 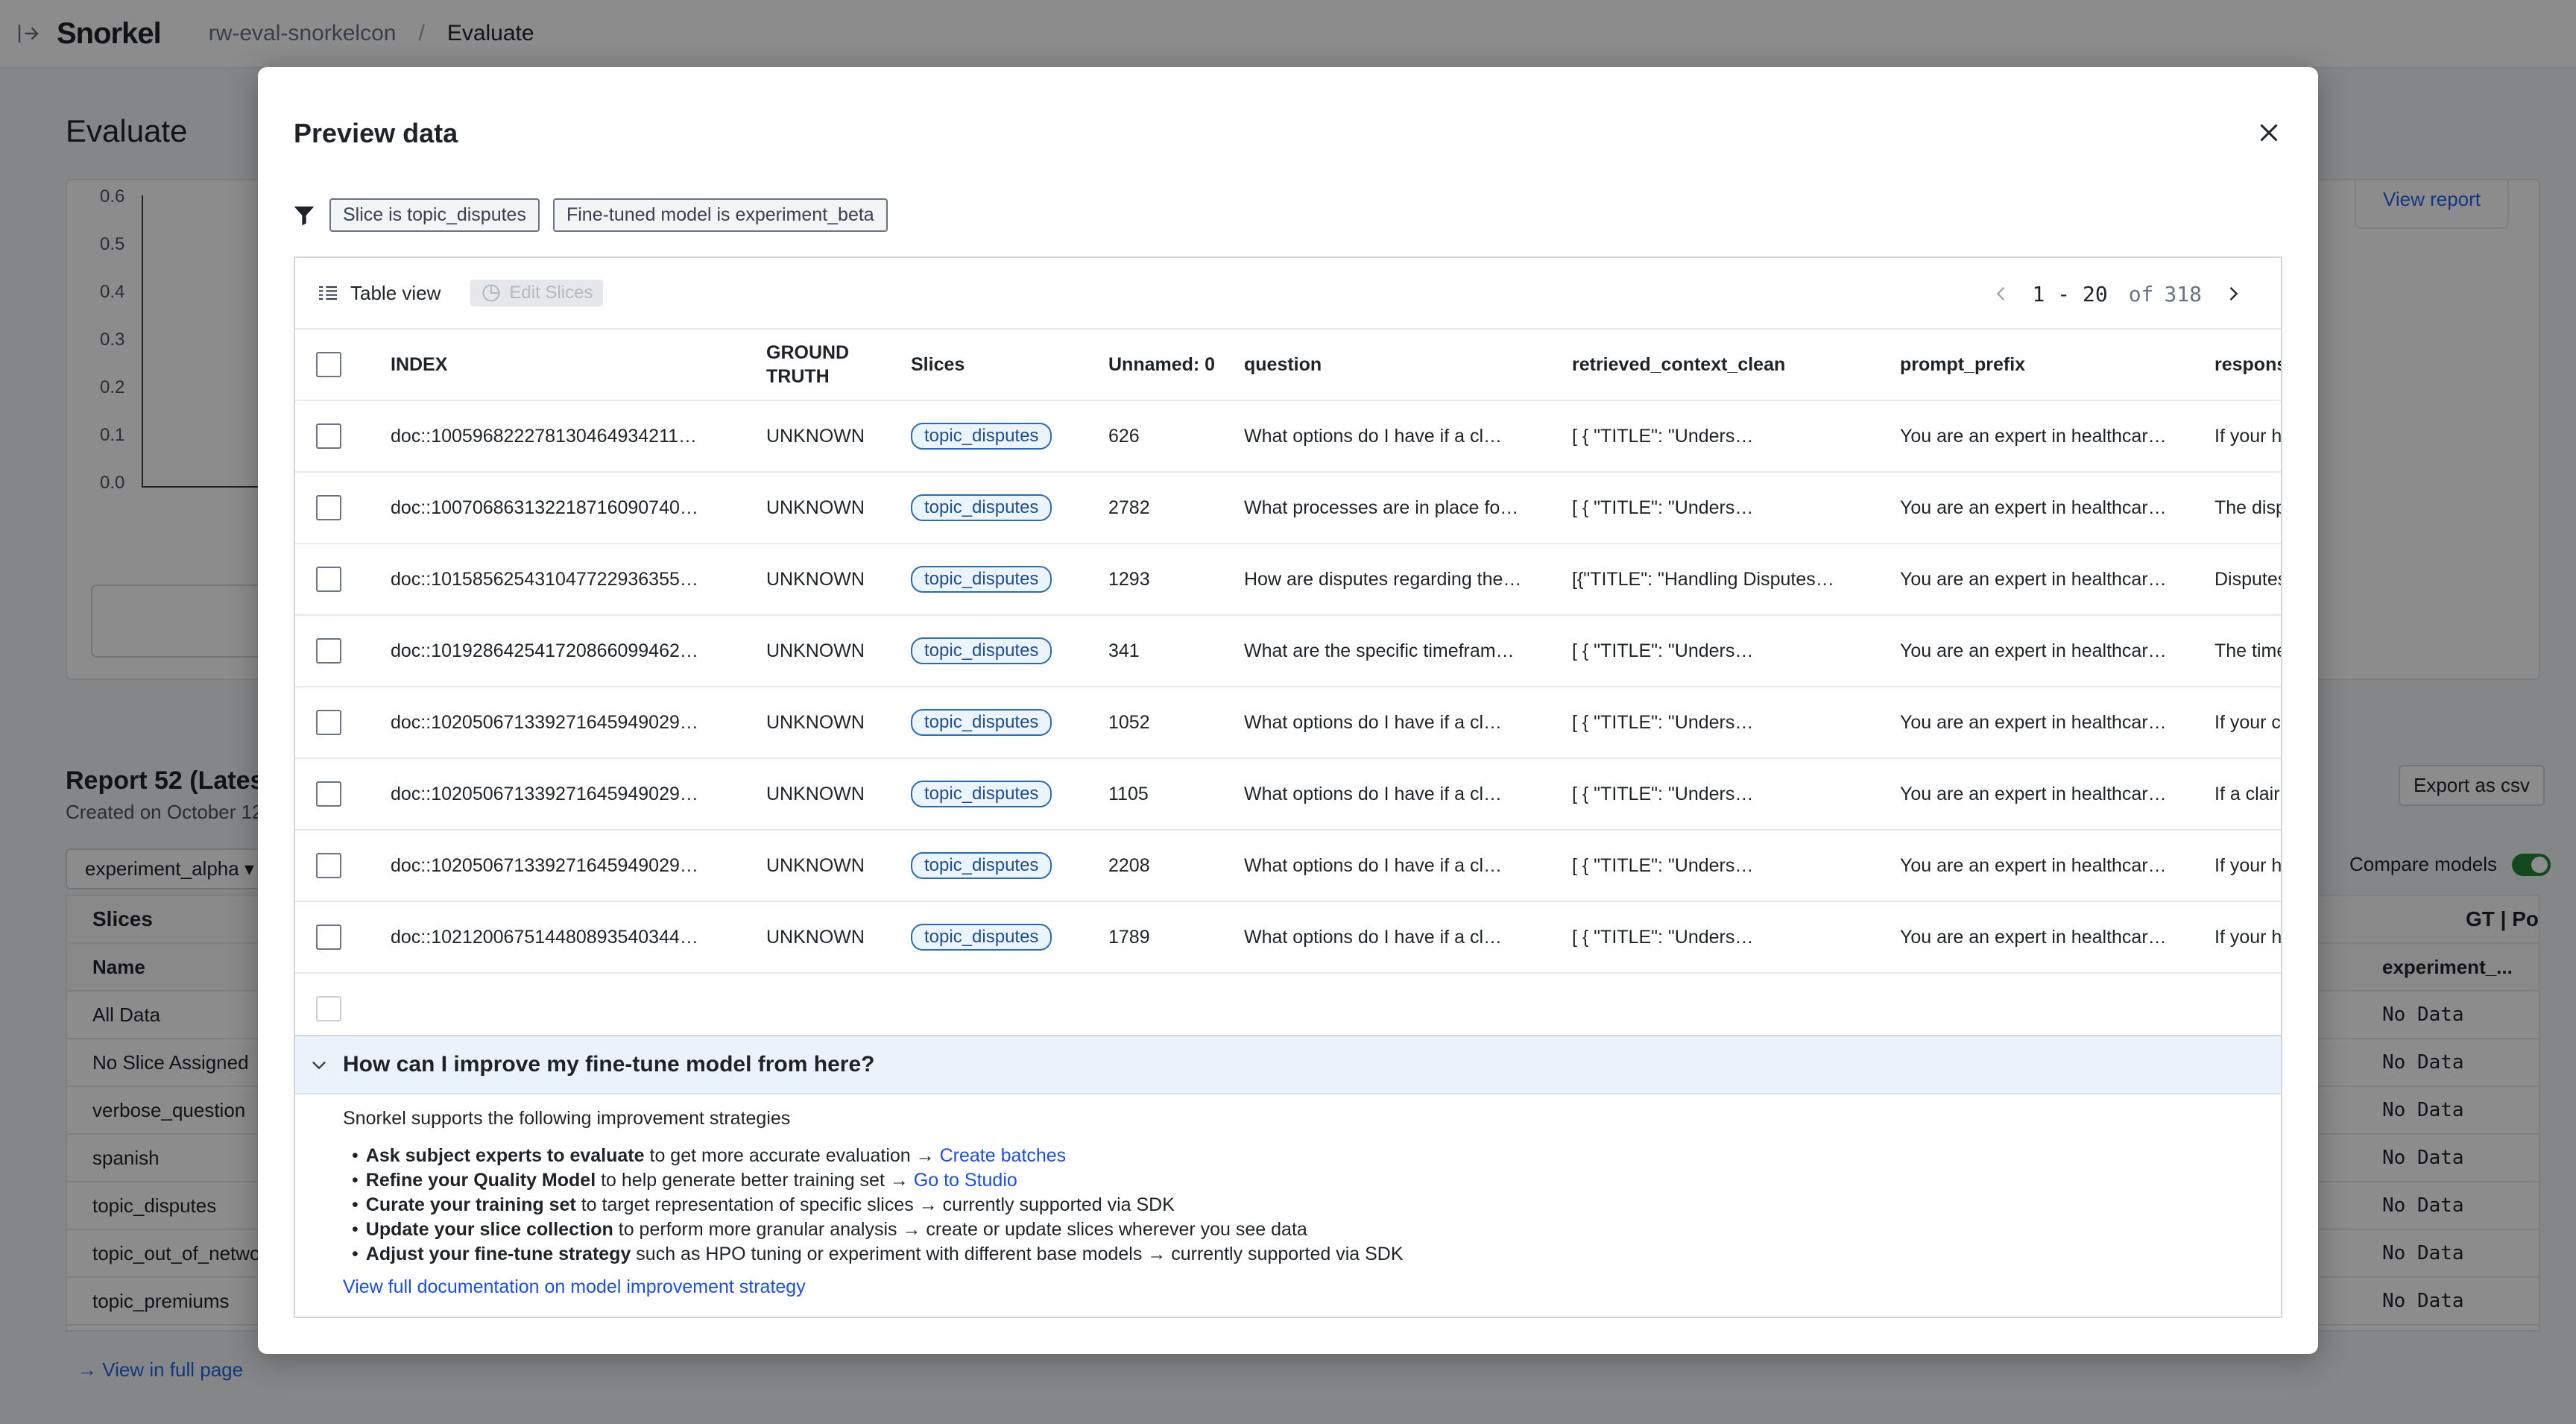 What do you see at coordinates (2117, 294) in the screenshot?
I see `pager: 1 - 20 of 318` at bounding box center [2117, 294].